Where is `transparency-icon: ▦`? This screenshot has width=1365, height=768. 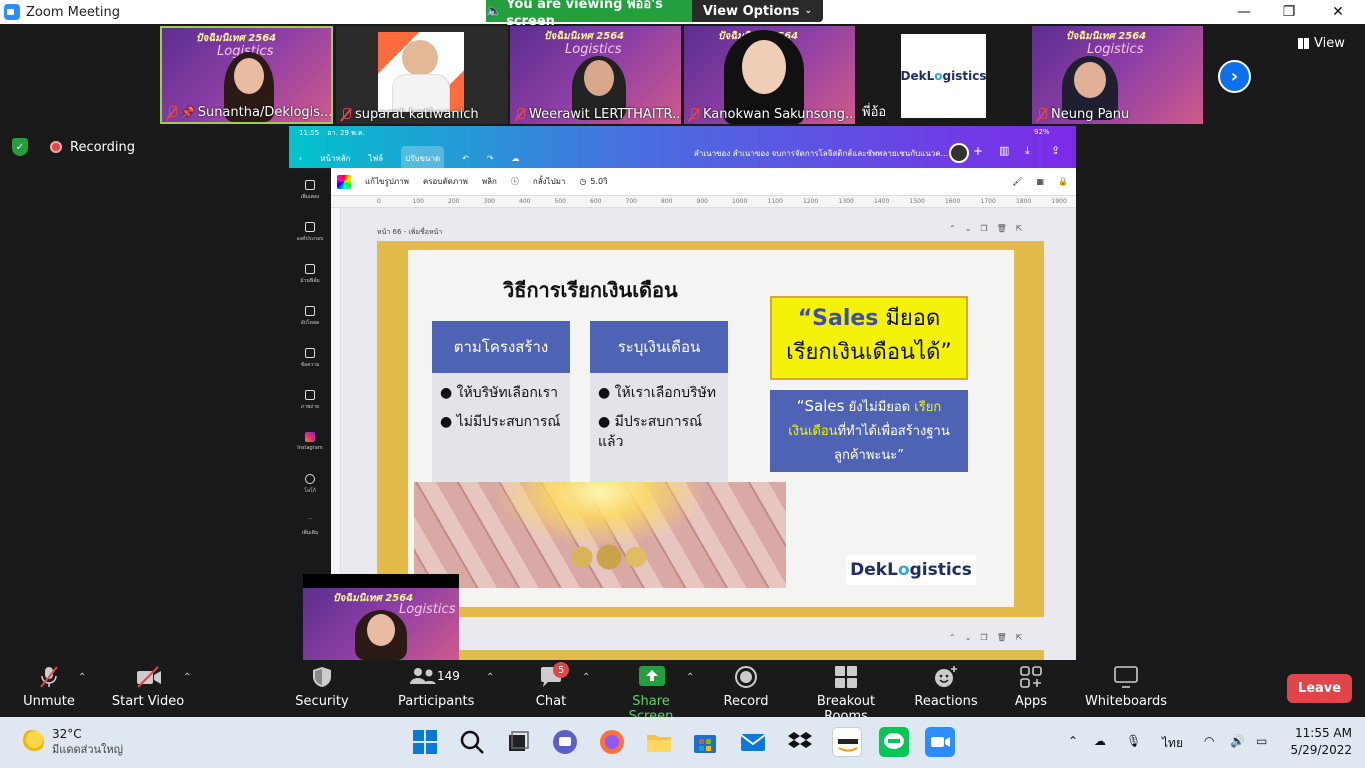 transparency-icon: ▦ is located at coordinates (1040, 181).